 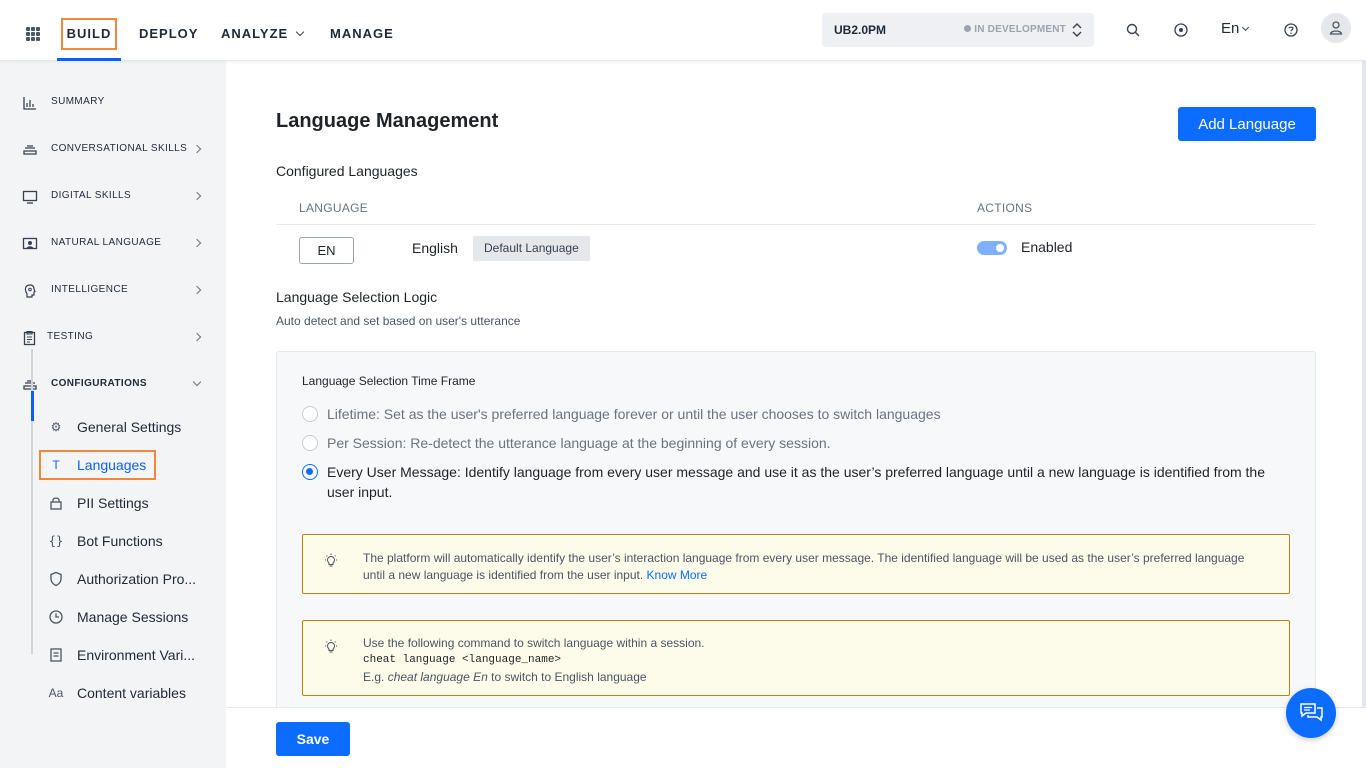 What do you see at coordinates (310, 414) in the screenshot?
I see `radio-lifetime` at bounding box center [310, 414].